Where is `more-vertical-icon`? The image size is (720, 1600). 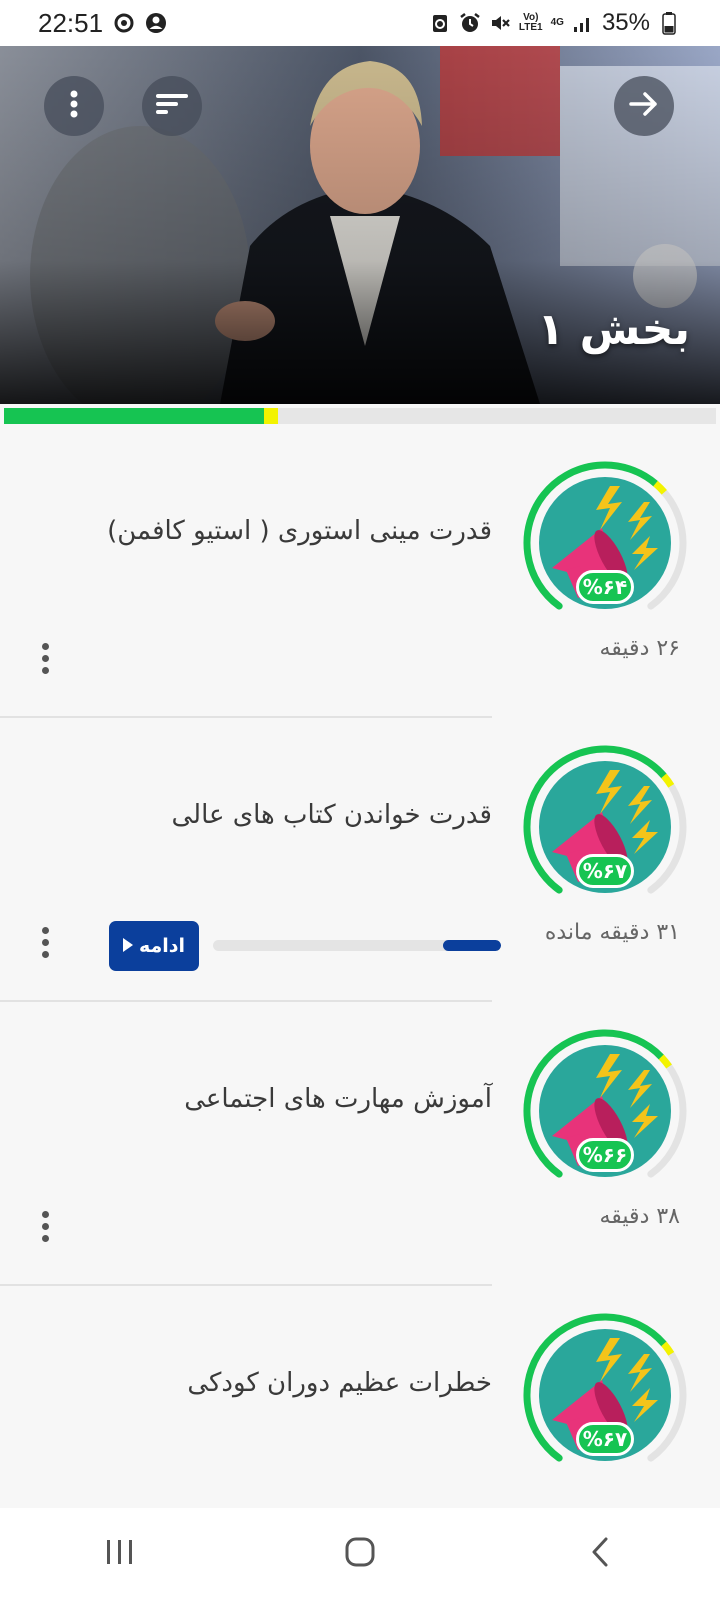
more-vertical-icon is located at coordinates (74, 106).